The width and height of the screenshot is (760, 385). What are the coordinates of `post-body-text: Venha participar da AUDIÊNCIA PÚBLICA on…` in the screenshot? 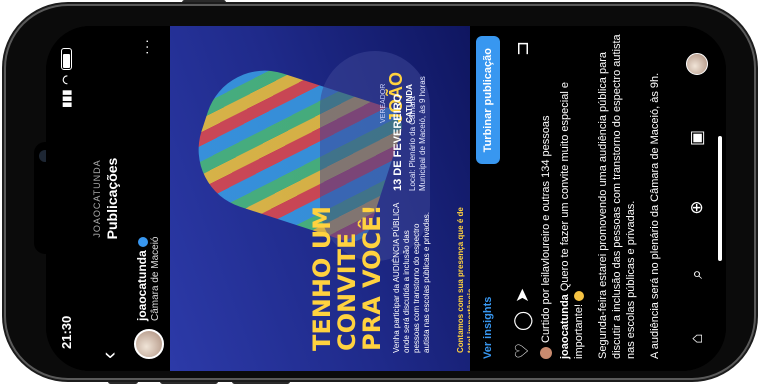 It's located at (411, 278).